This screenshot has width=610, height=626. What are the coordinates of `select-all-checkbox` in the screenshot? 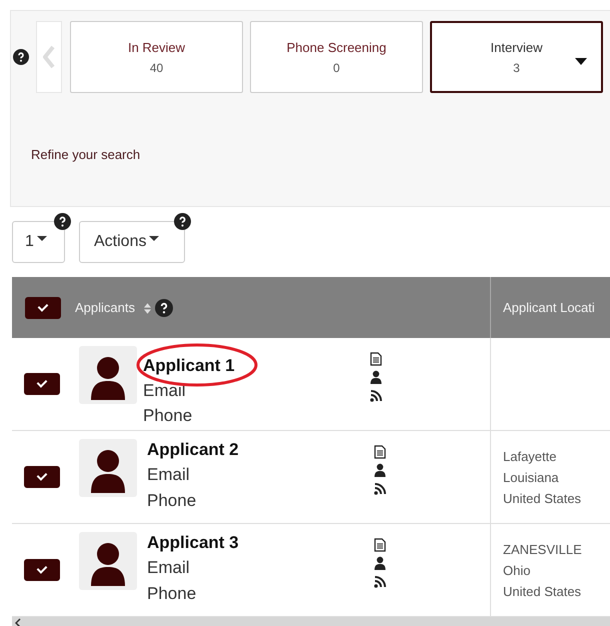 It's located at (43, 307).